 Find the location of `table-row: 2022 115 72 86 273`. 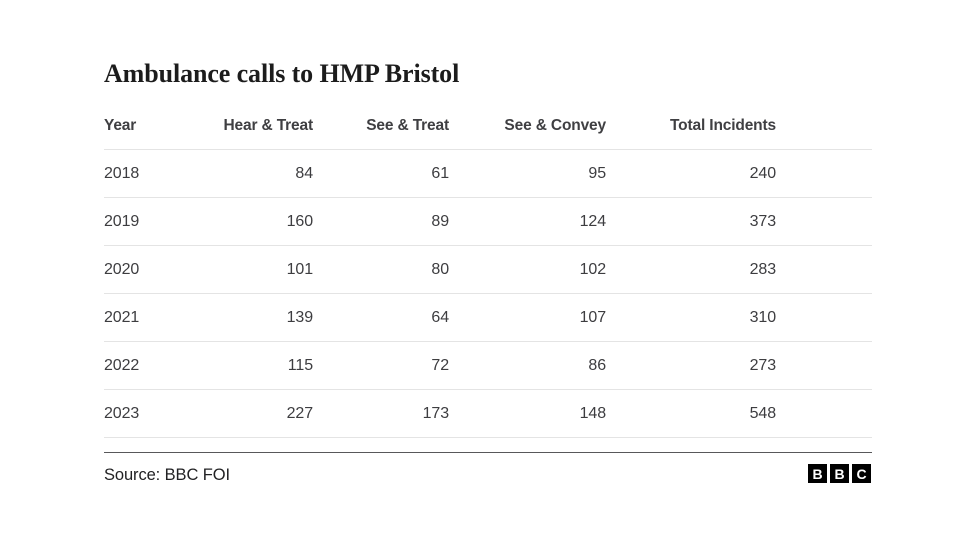

table-row: 2022 115 72 86 273 is located at coordinates (488, 365).